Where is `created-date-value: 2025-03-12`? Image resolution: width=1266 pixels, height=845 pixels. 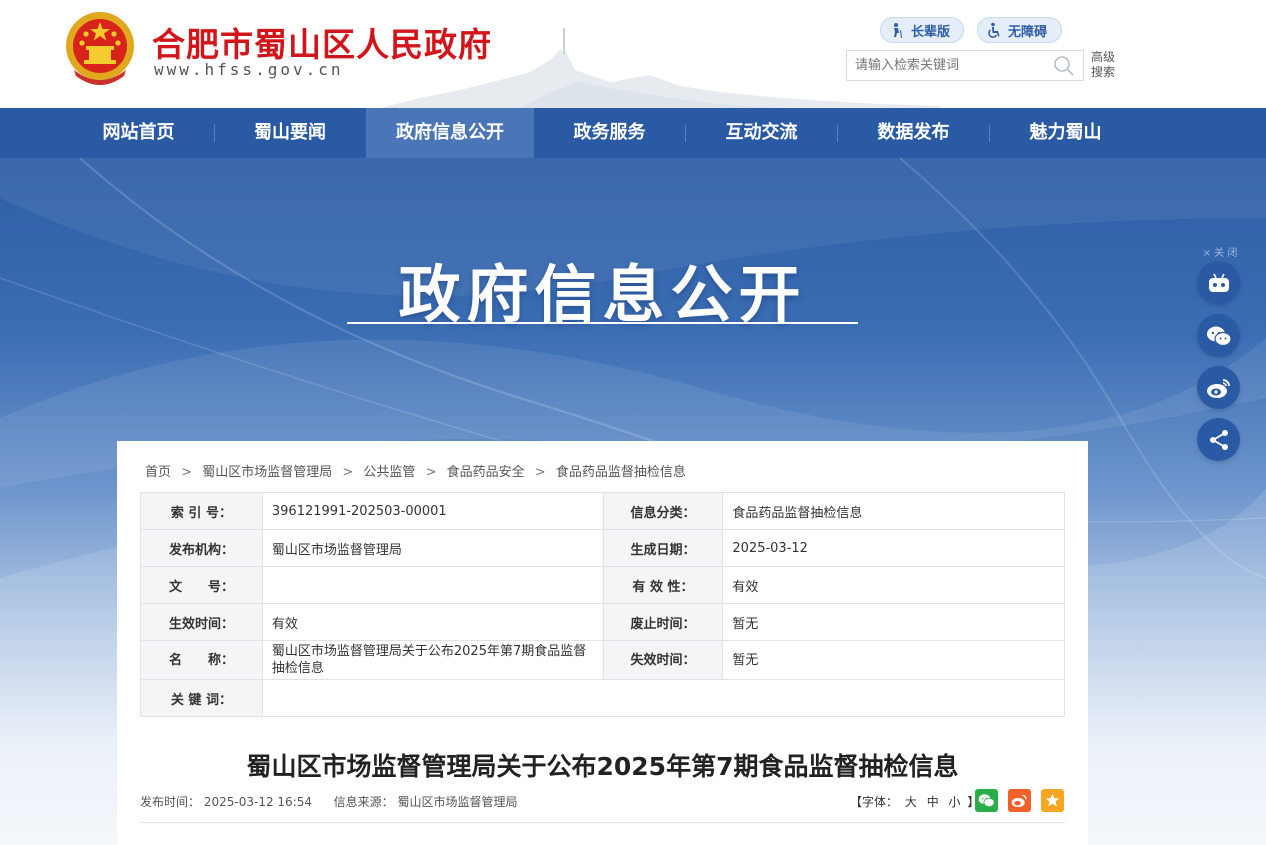 created-date-value: 2025-03-12 is located at coordinates (893, 548).